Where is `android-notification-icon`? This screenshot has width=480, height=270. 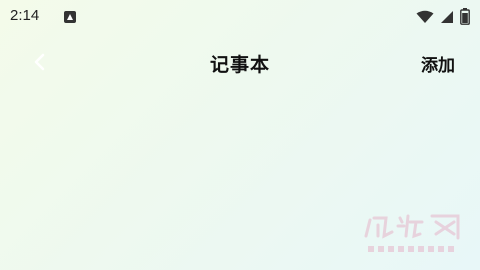 android-notification-icon is located at coordinates (70, 17).